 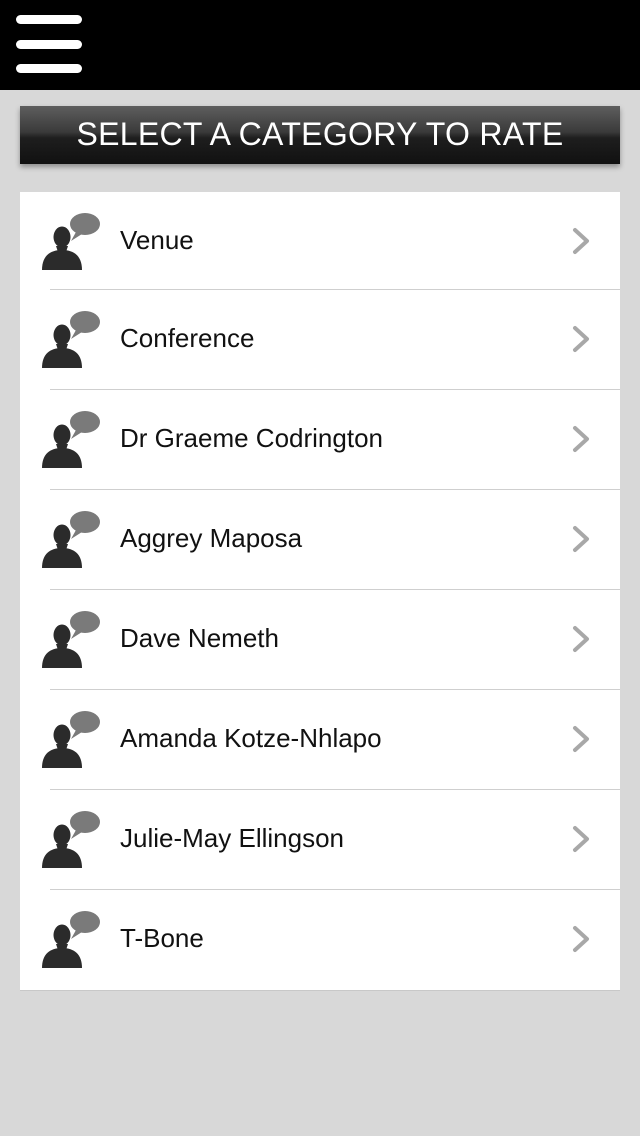 I want to click on list-item: Amanda Kotze-Nhlapo, so click(x=320, y=740).